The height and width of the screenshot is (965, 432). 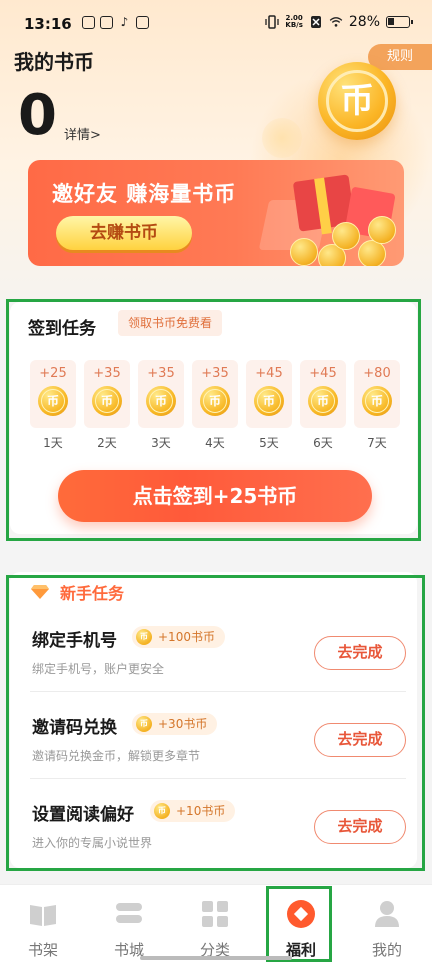 I want to click on weibo-icon, so click(x=88, y=22).